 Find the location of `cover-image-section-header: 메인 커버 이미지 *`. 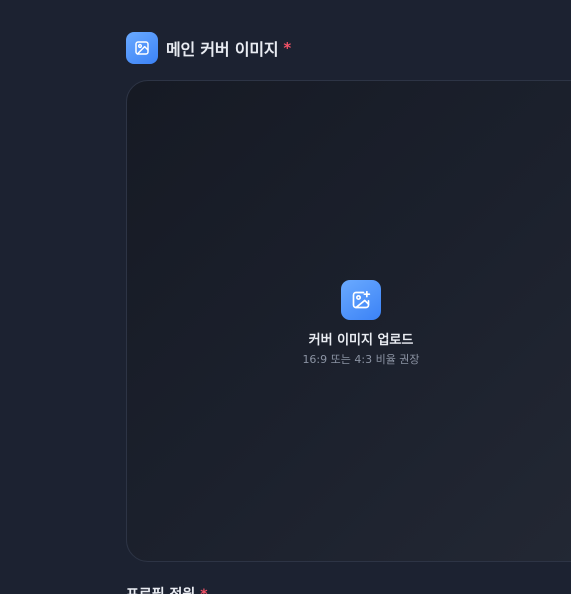

cover-image-section-header: 메인 커버 이미지 * is located at coordinates (208, 48).